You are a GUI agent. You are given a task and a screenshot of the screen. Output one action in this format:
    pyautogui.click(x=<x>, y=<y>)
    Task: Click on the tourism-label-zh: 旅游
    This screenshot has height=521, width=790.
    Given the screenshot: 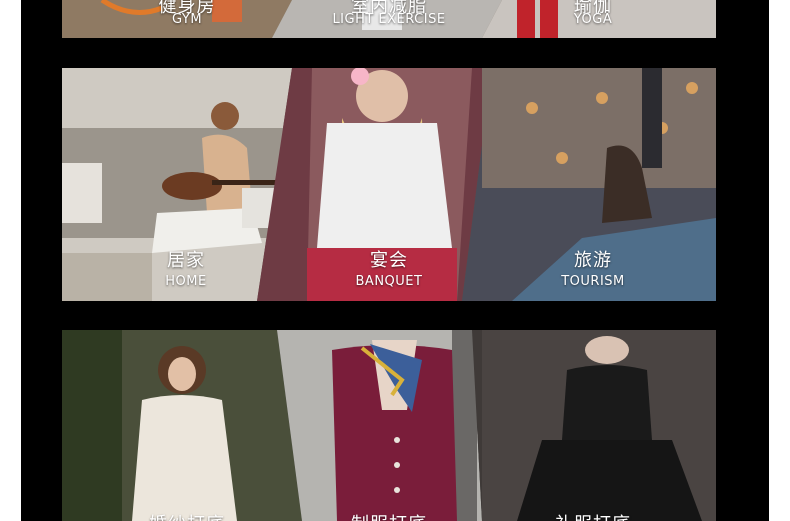 What is the action you would take?
    pyautogui.click(x=593, y=260)
    